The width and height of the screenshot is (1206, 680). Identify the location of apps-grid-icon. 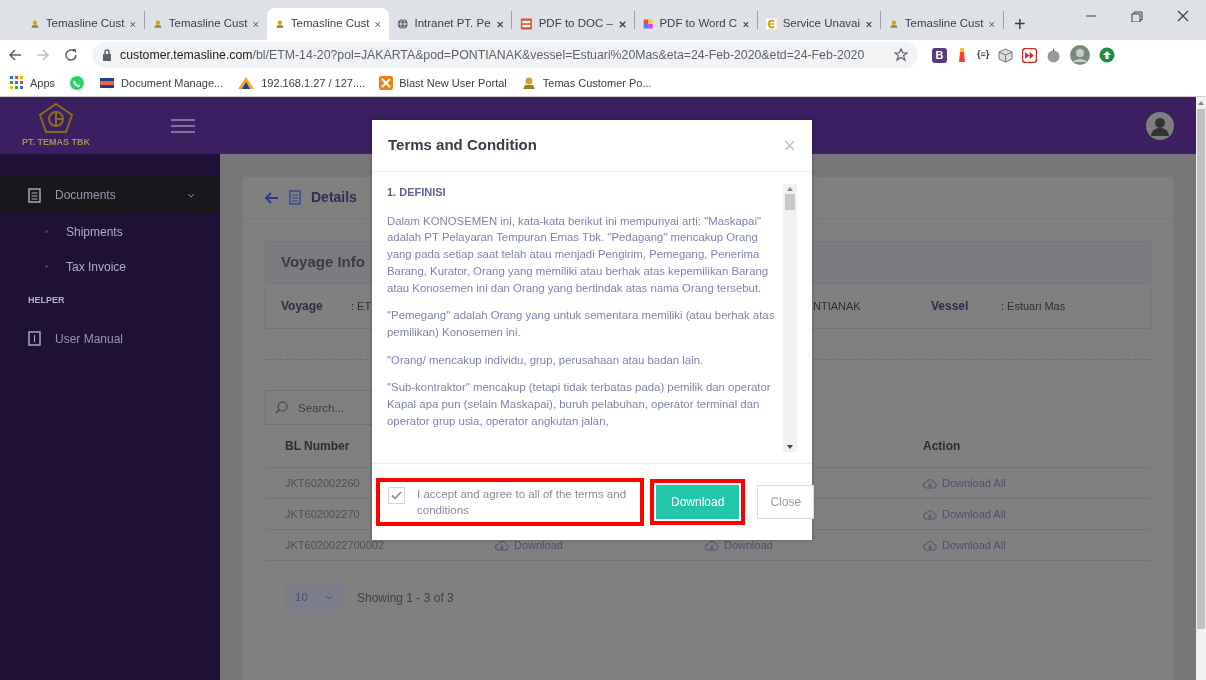
(17, 83).